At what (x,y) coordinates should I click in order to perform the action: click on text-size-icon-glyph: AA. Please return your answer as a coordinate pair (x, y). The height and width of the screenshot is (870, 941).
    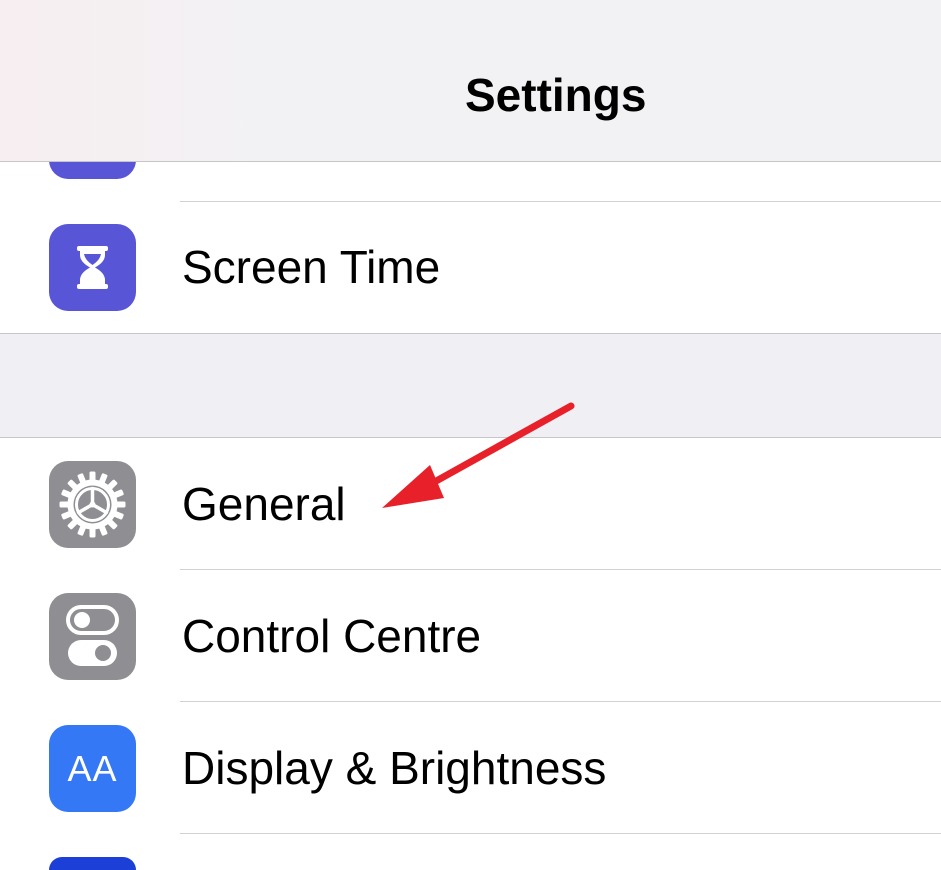
    Looking at the image, I should click on (92, 768).